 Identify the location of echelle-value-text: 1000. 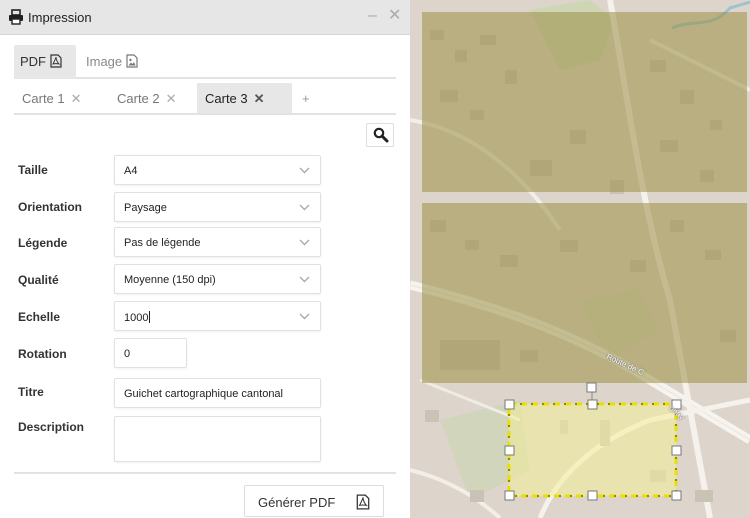
(136, 318).